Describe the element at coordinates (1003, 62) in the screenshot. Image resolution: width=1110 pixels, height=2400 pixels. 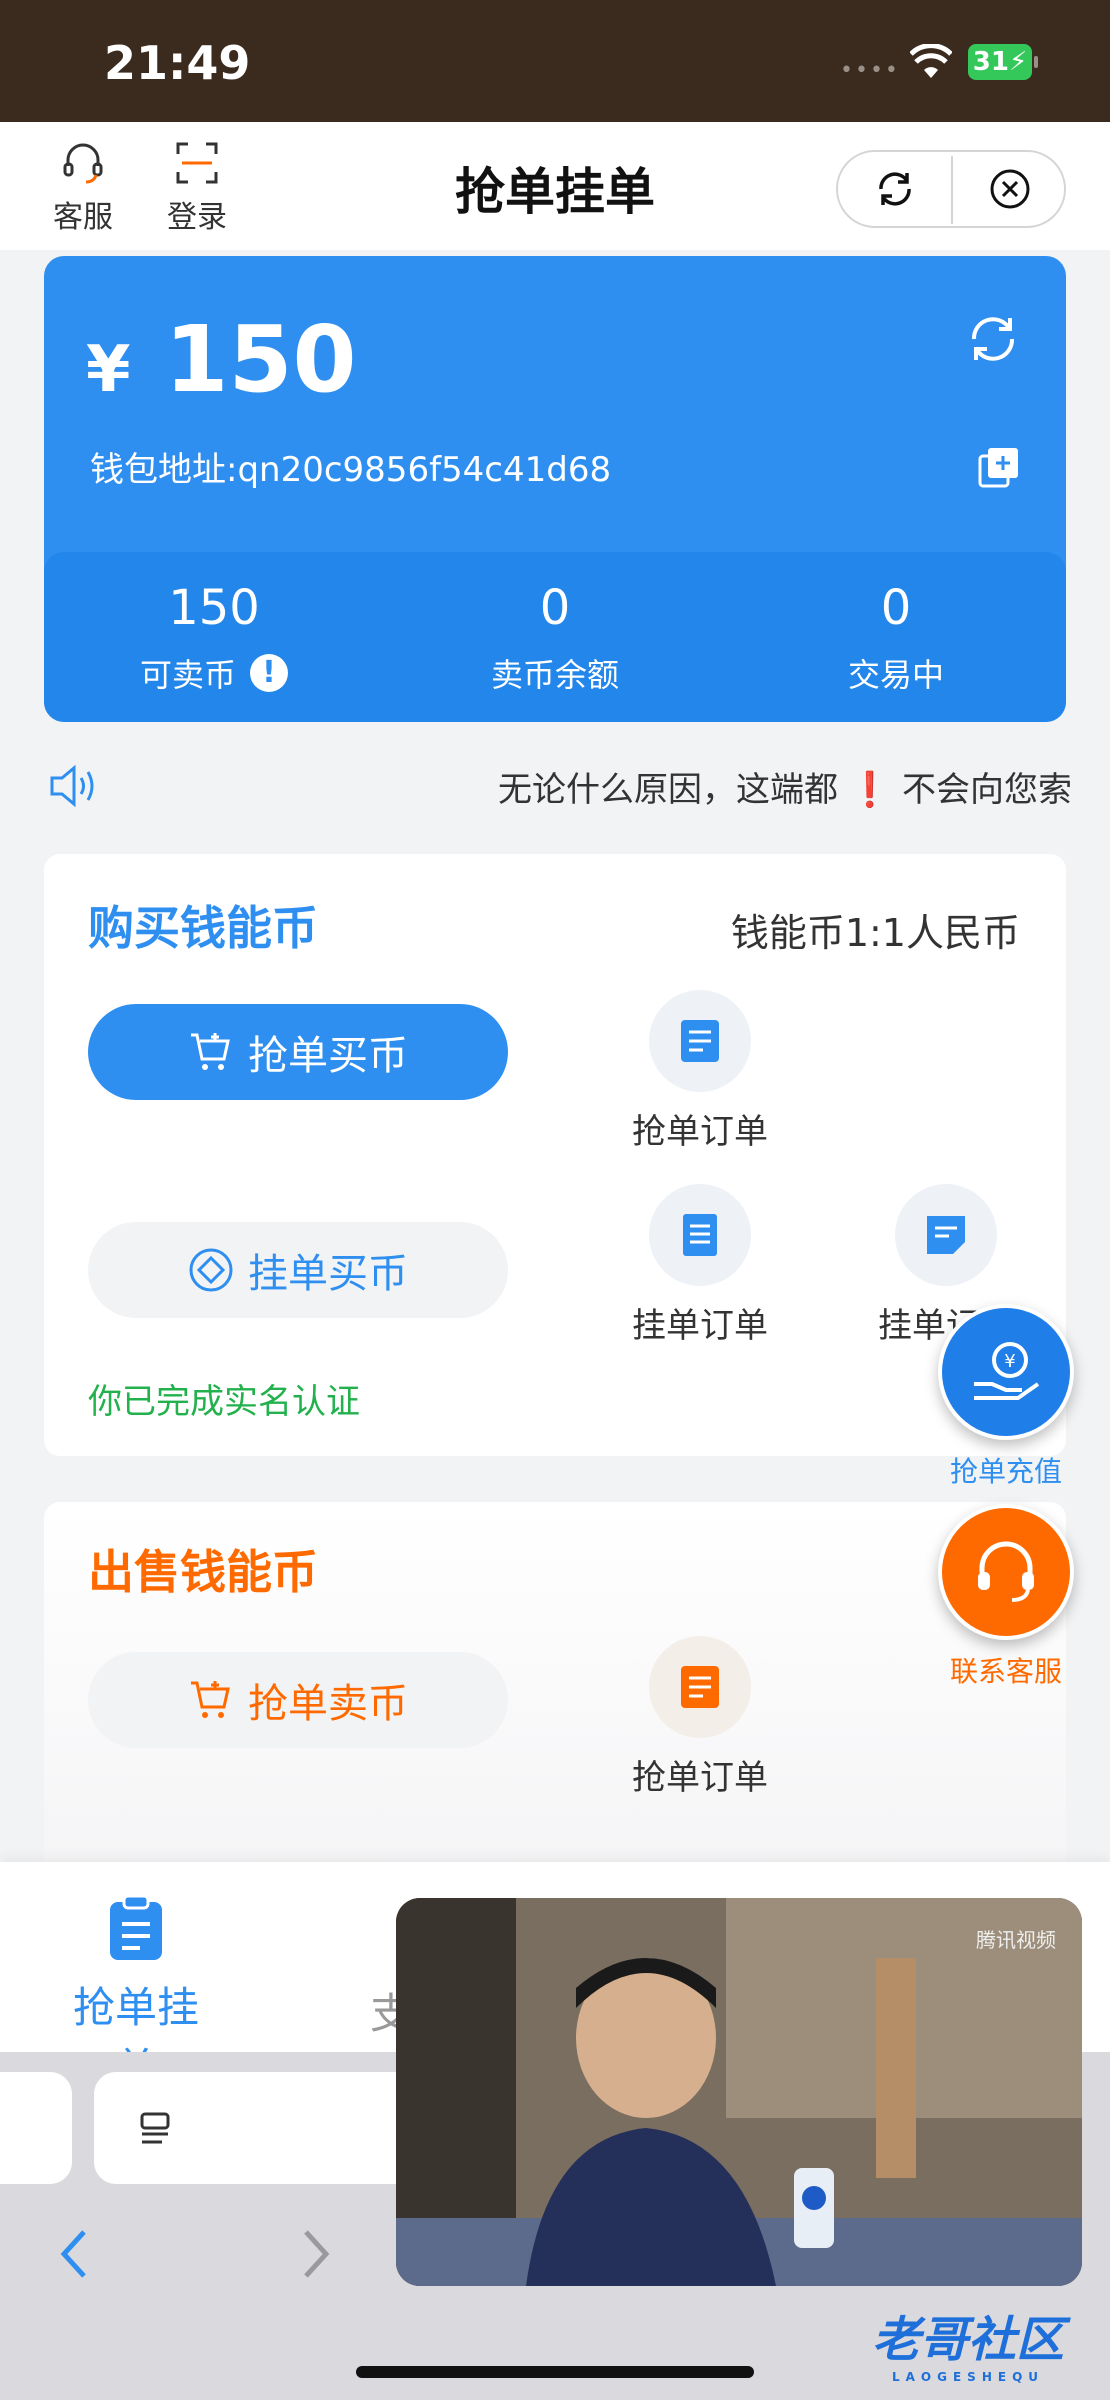
I see `battery-indicator: 31⚡` at that location.